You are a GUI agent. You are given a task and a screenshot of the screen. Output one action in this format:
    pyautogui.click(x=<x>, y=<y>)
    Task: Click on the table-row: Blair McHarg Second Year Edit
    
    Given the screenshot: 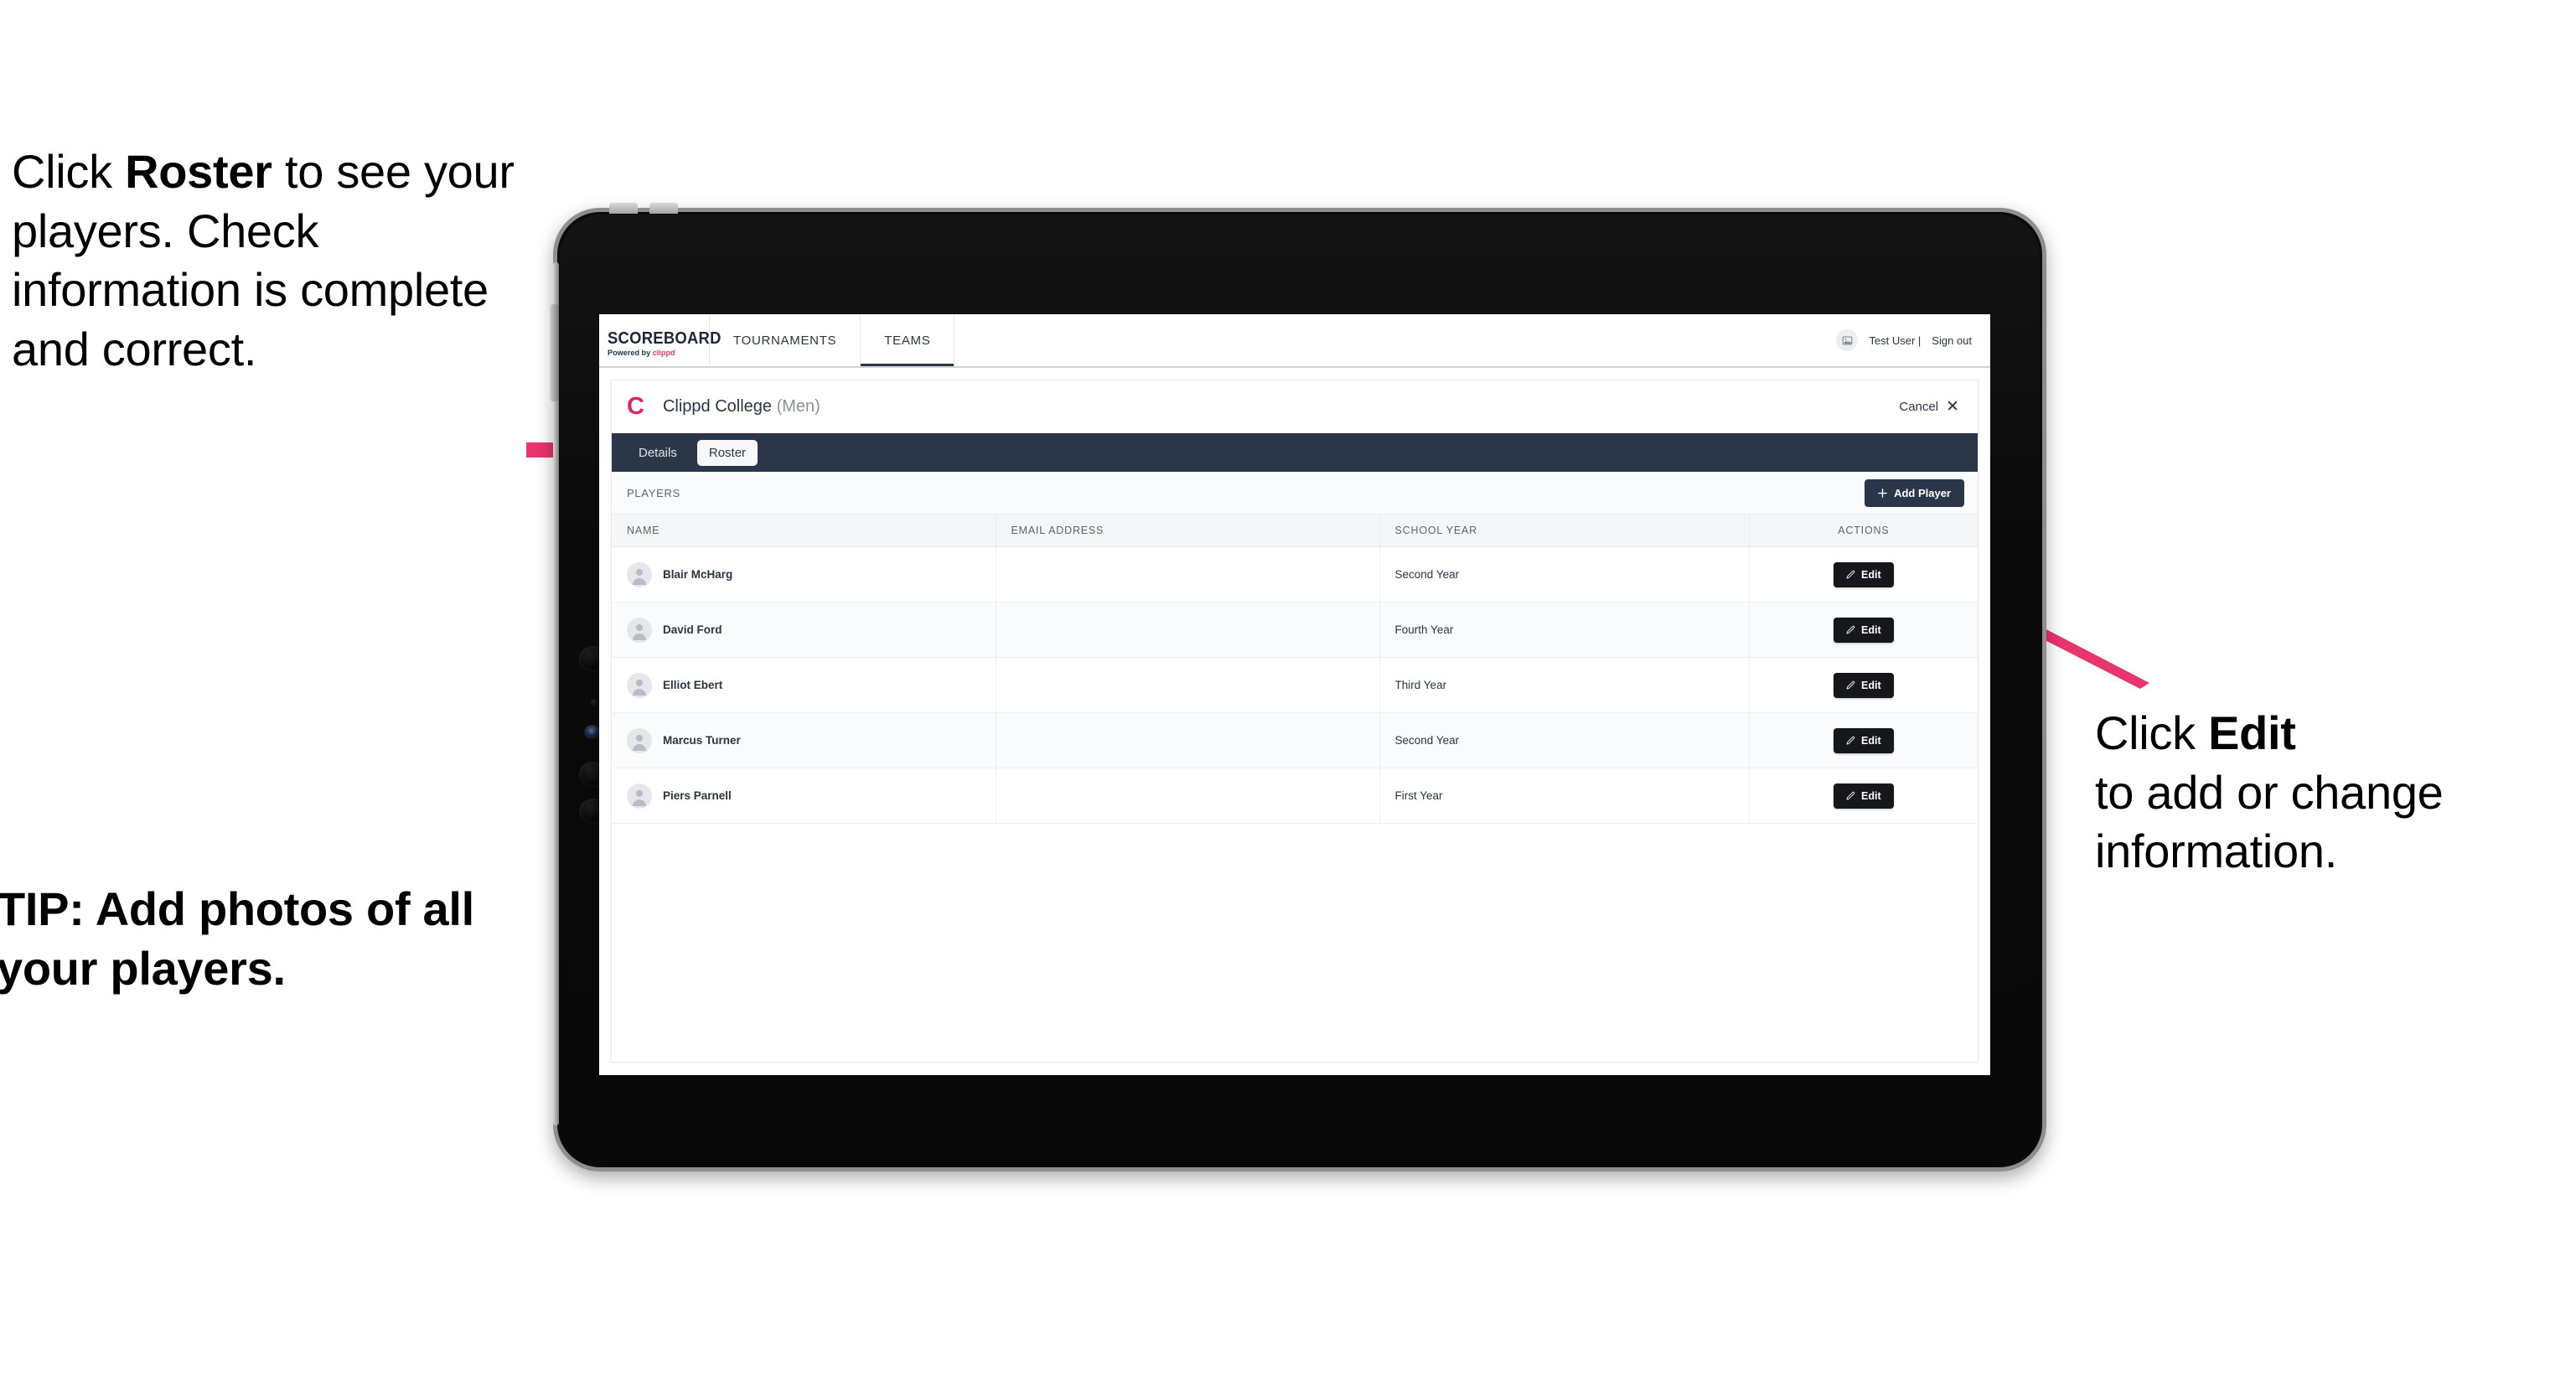 What is the action you would take?
    pyautogui.click(x=1295, y=574)
    